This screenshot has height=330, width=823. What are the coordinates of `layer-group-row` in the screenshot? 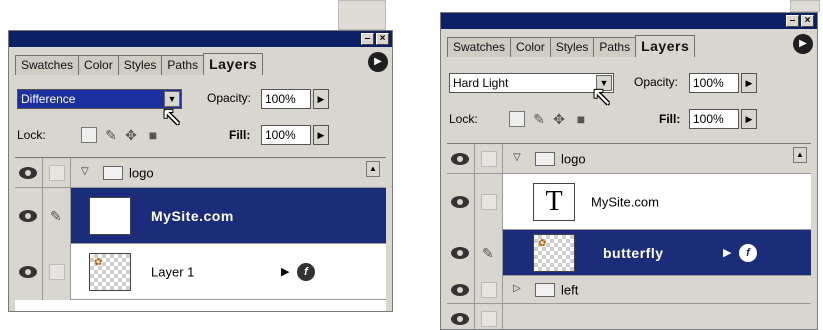 It's located at (629, 316).